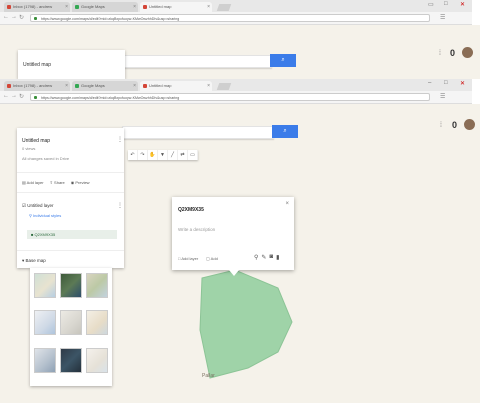 The image size is (480, 403). I want to click on base-map-light-landmass, so click(45, 360).